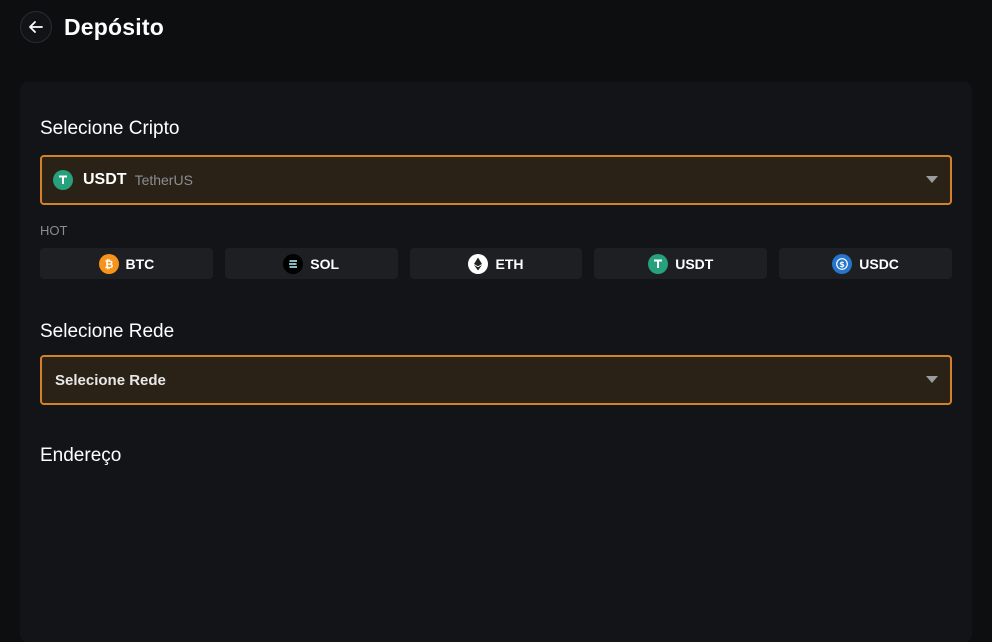 This screenshot has height=642, width=992. What do you see at coordinates (107, 331) in the screenshot?
I see `select-network-title: Selecione Rede` at bounding box center [107, 331].